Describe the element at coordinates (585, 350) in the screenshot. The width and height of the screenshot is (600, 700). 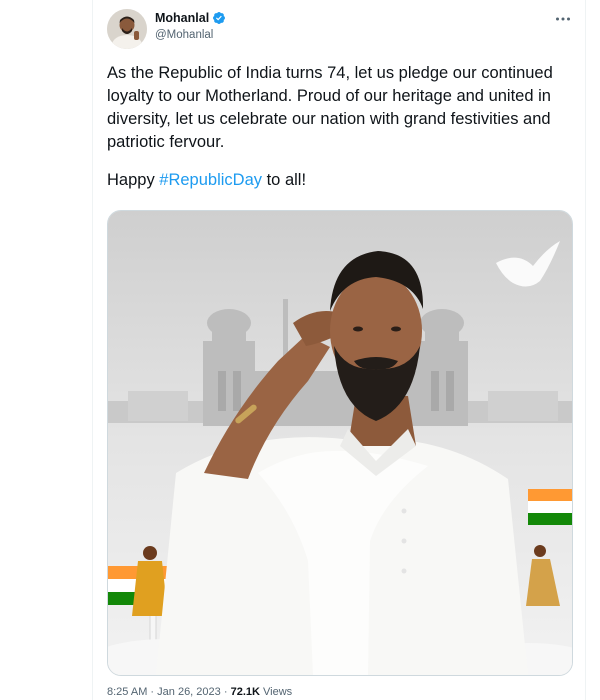
I see `timeline-border-right` at that location.